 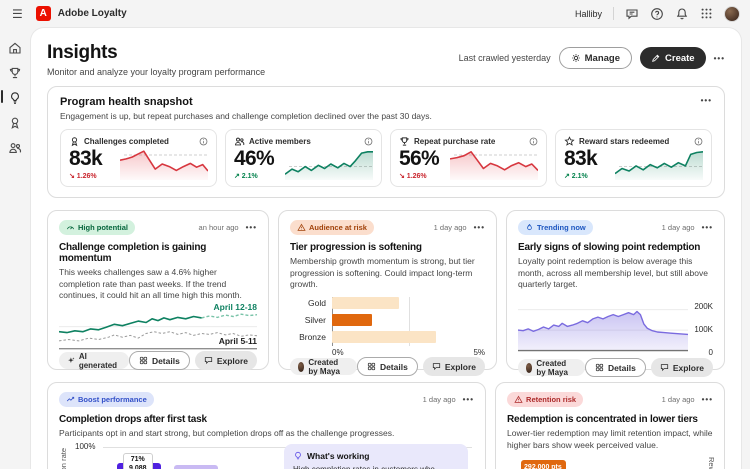 I want to click on x-tick: 5%, so click(x=479, y=353).